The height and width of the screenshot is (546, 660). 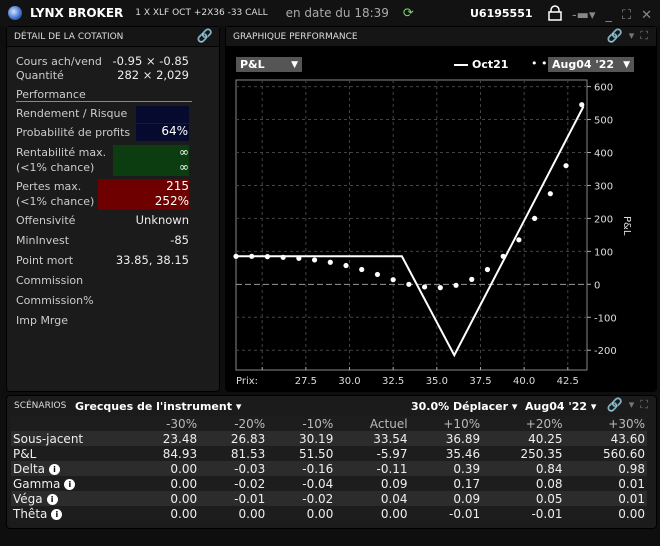 I want to click on move-select-value: 30.0% Déplacer, so click(x=460, y=406).